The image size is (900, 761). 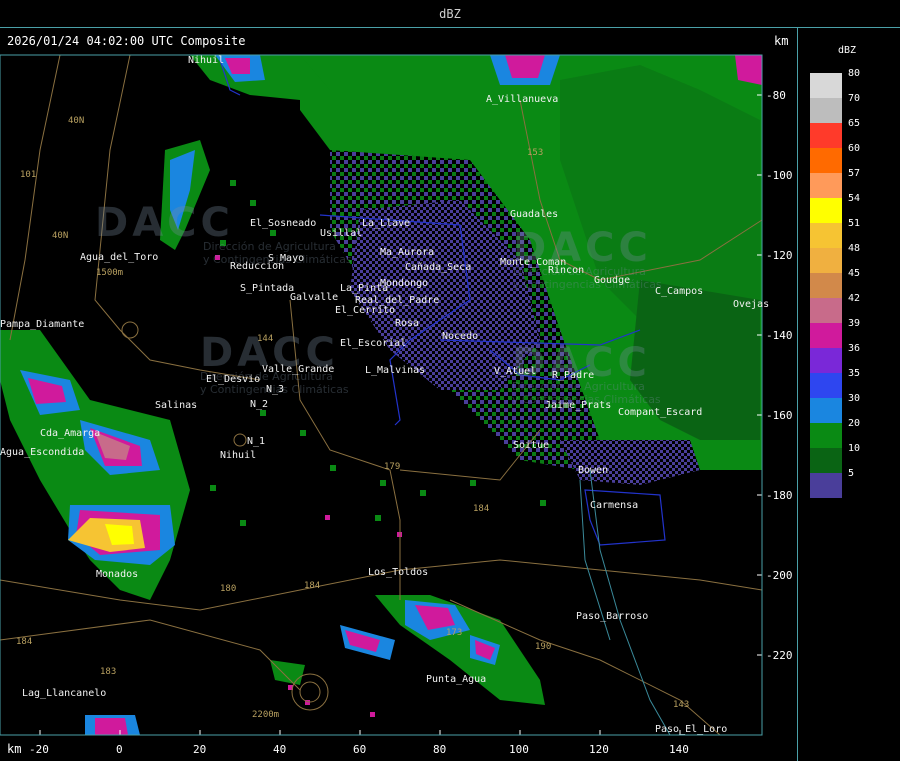 I want to click on place-label: Monados, so click(x=117, y=574).